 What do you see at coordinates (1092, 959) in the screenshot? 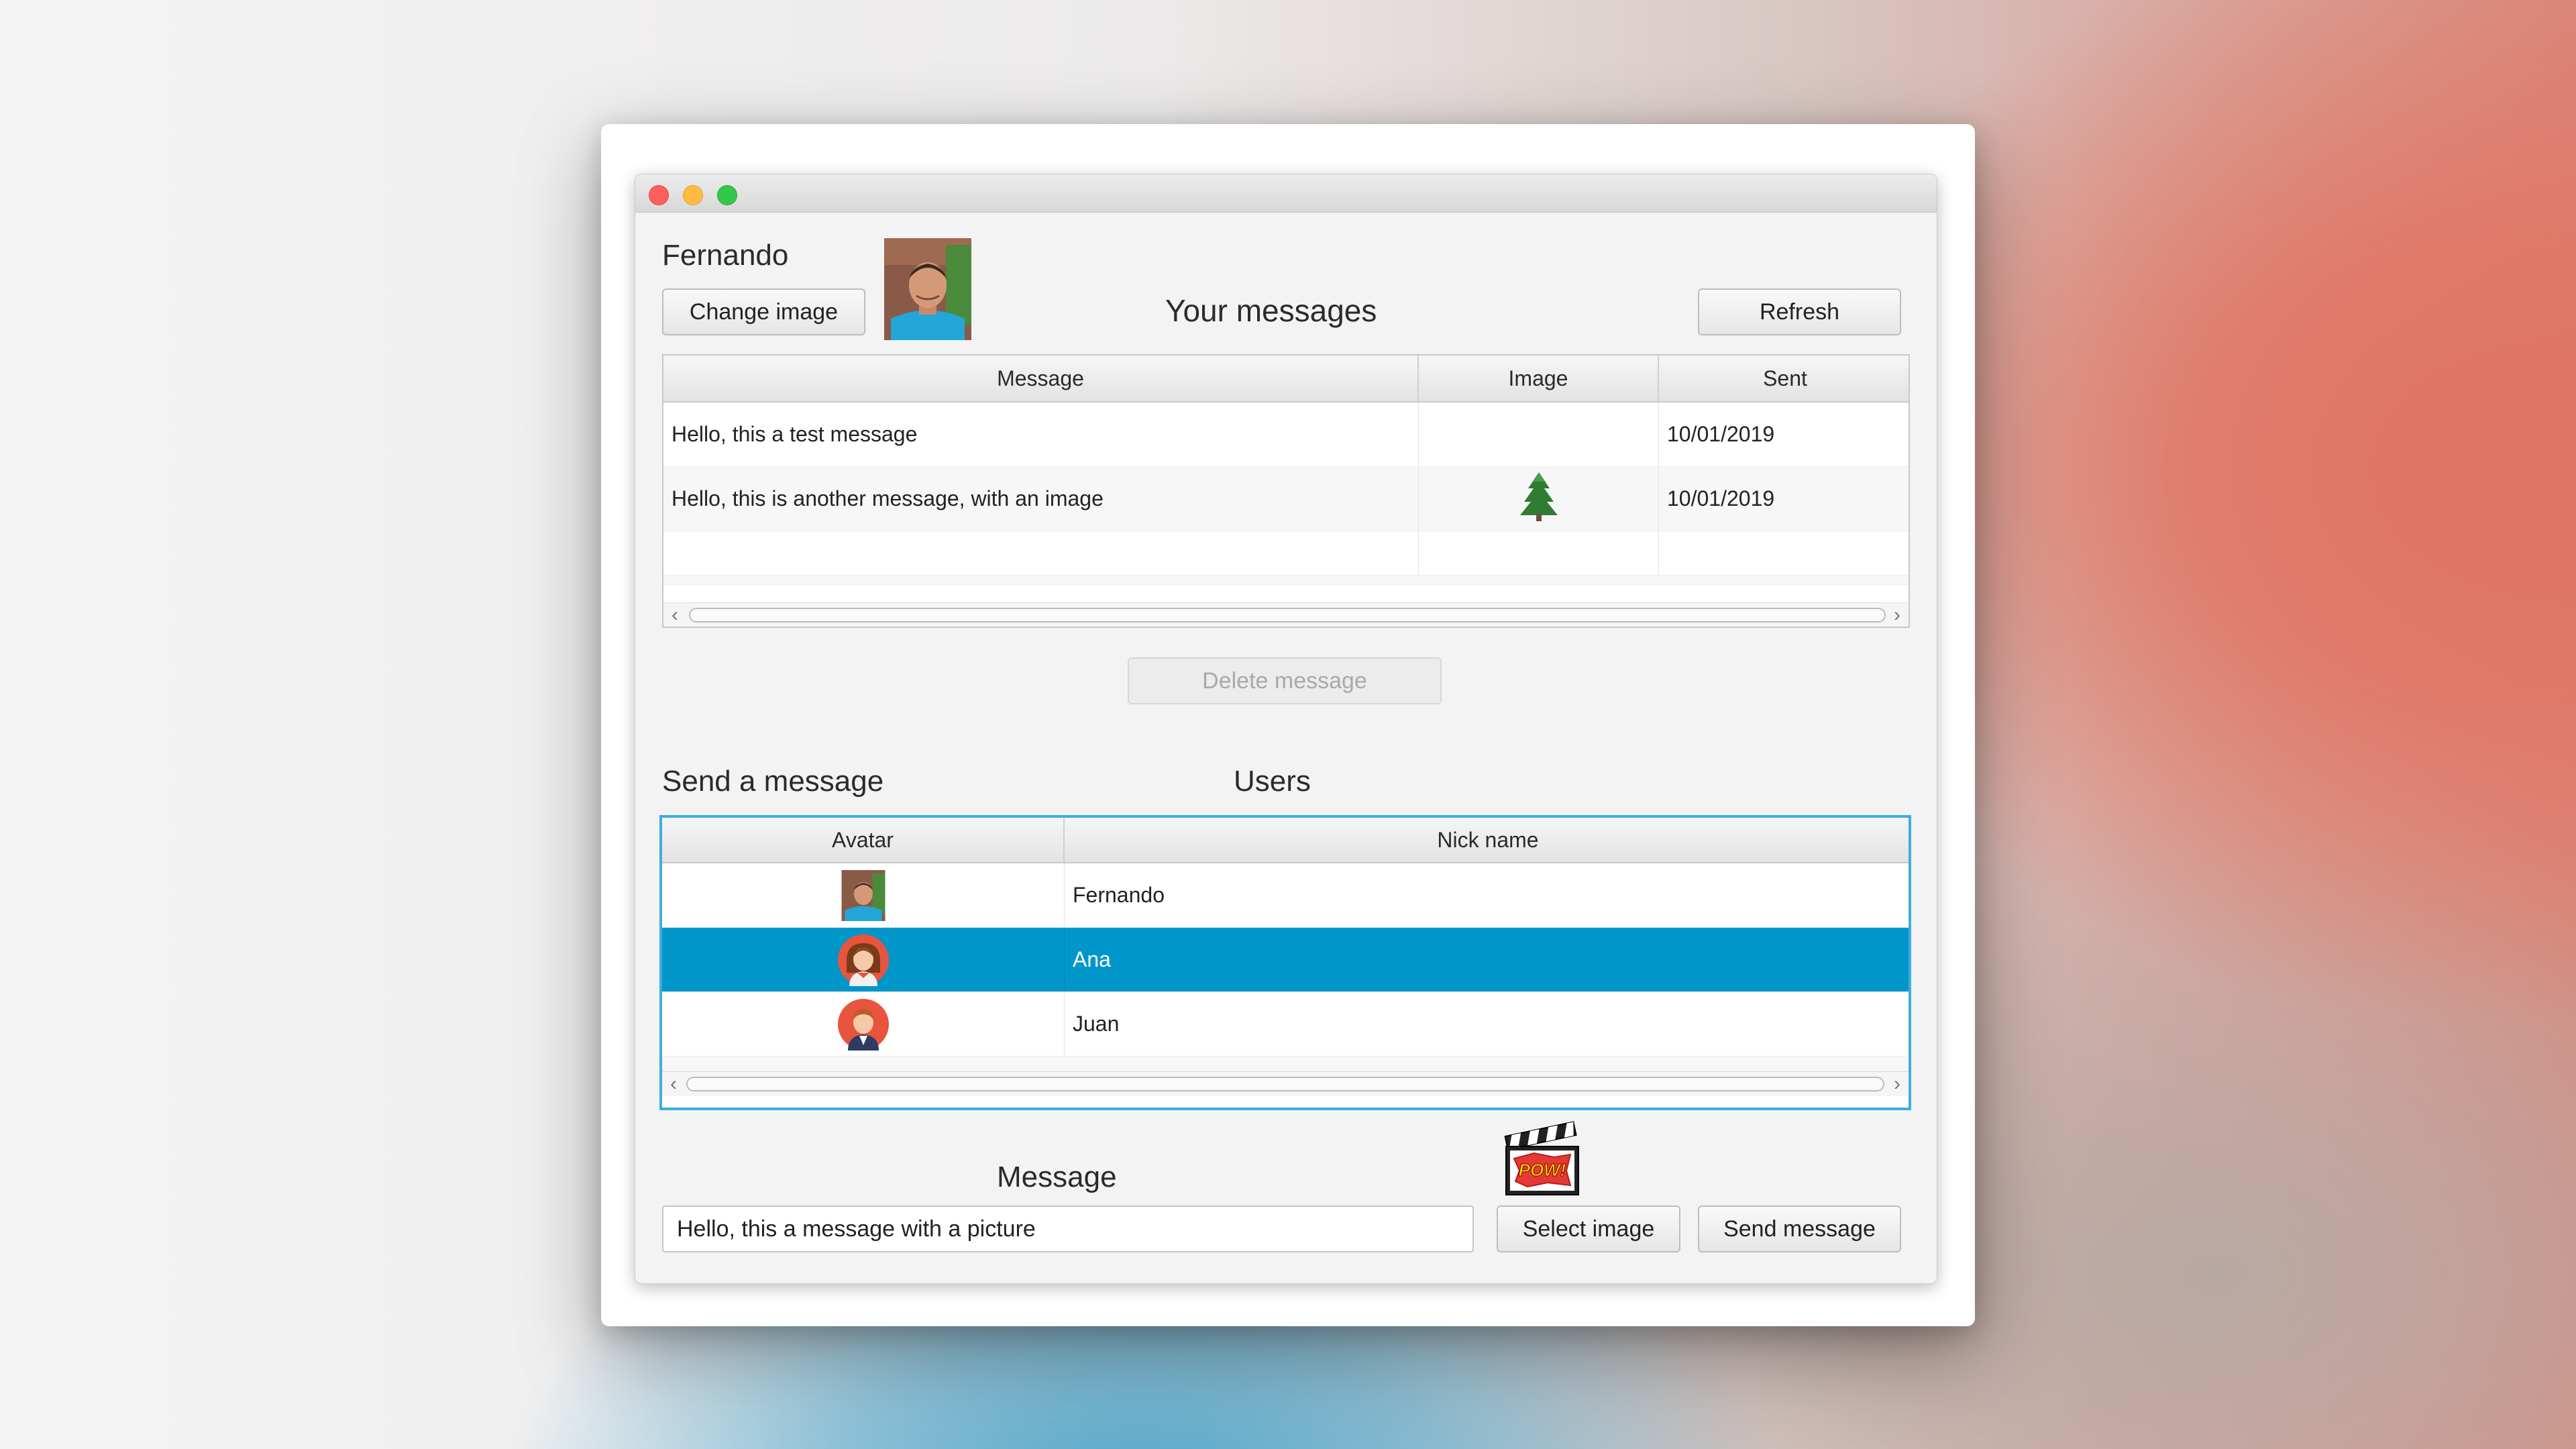
I see `nick-name-cell: Ana` at bounding box center [1092, 959].